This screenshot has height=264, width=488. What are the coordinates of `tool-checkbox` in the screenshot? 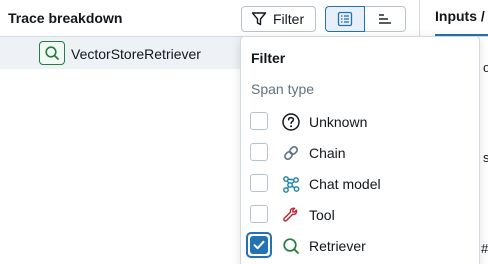 It's located at (259, 214).